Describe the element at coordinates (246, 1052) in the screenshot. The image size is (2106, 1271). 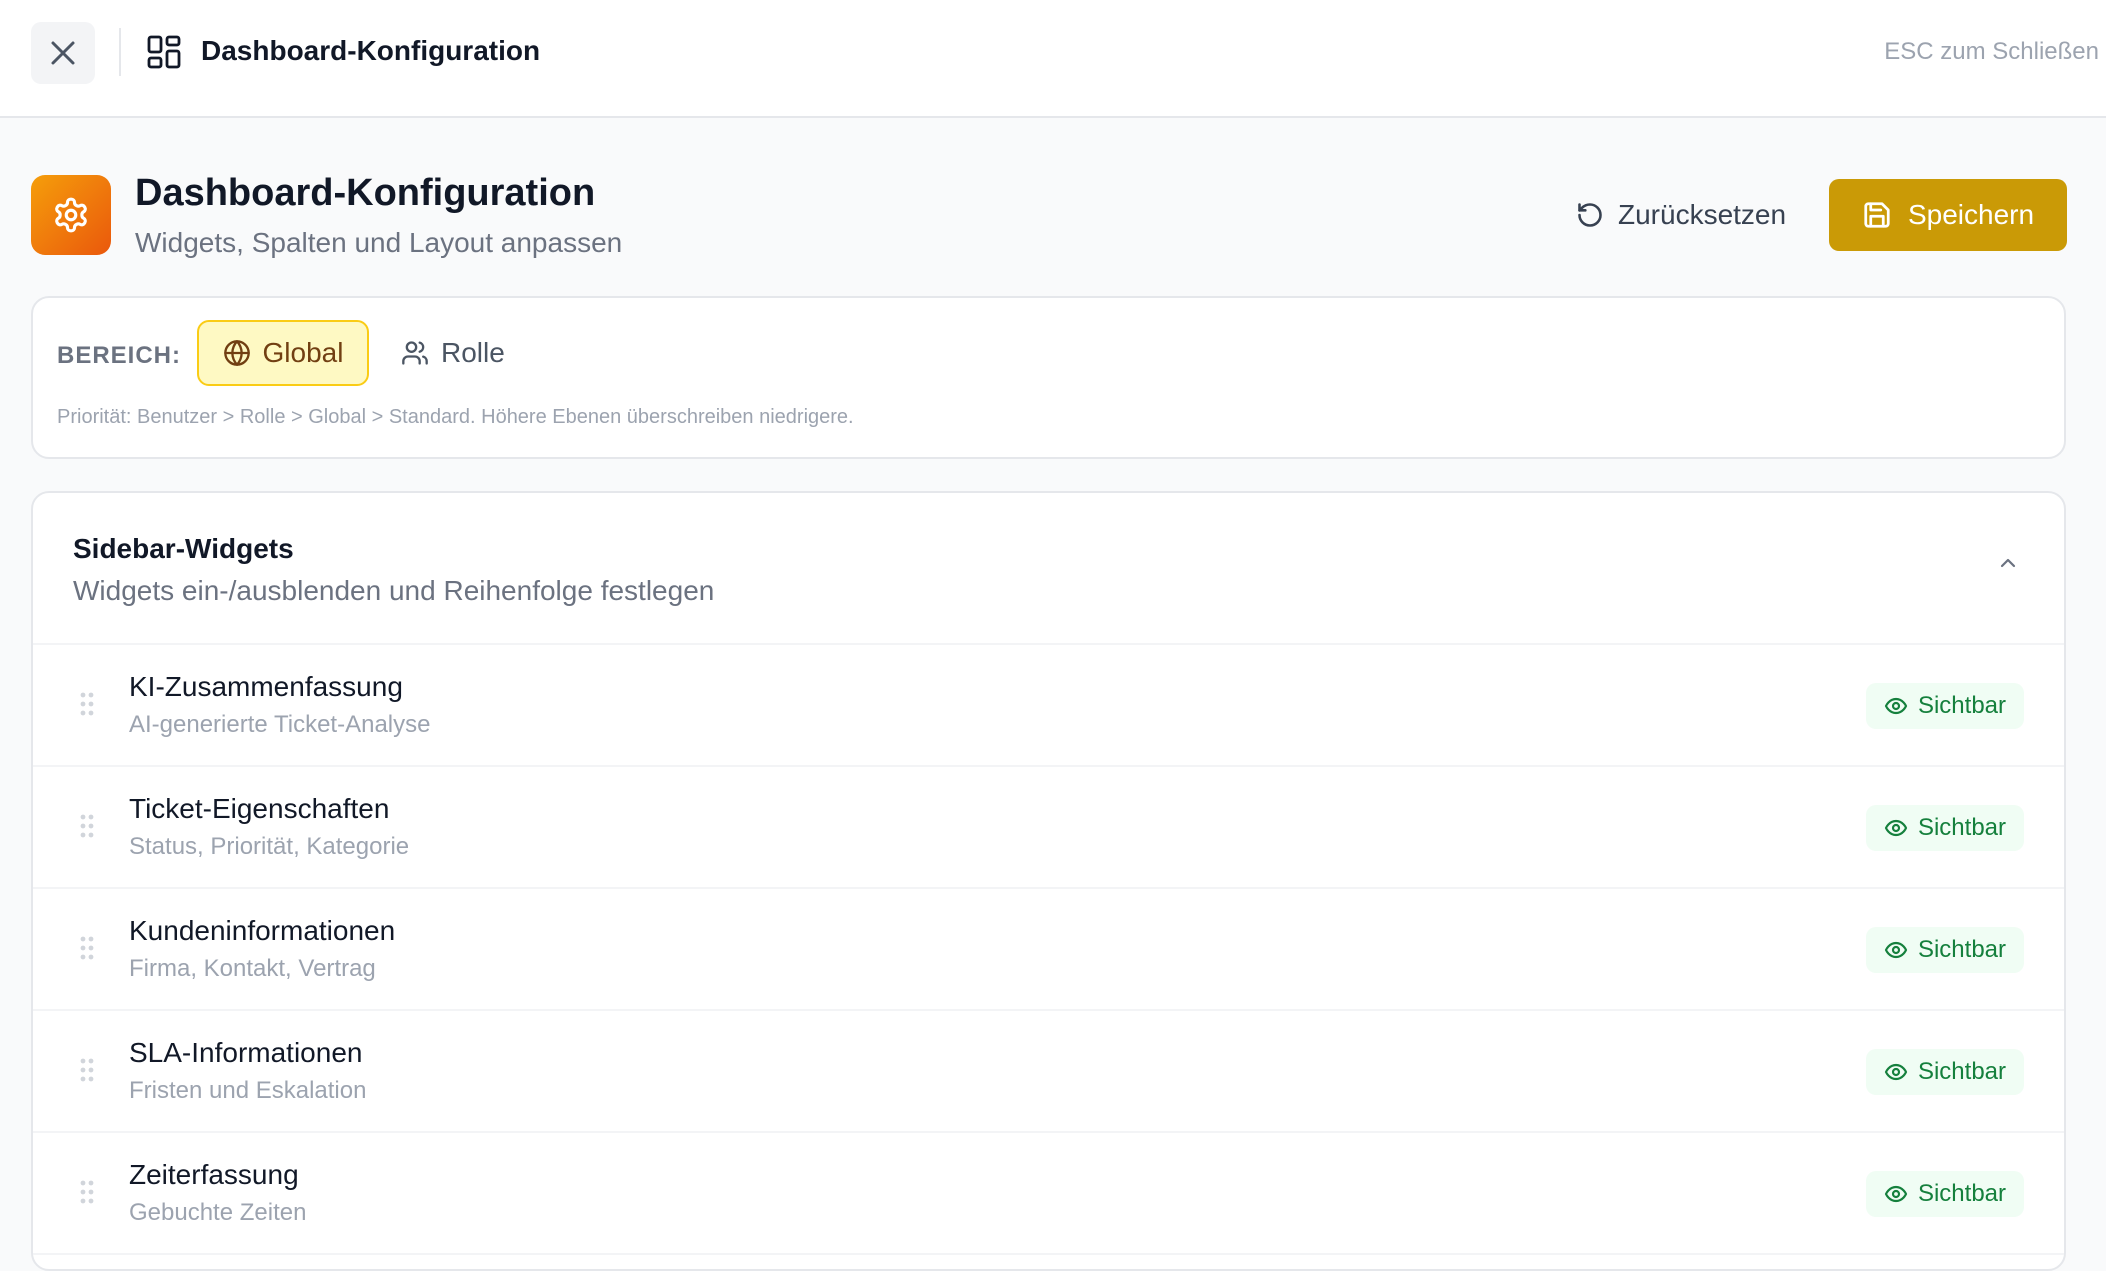
I see `widget-name: SLA-Informationen` at that location.